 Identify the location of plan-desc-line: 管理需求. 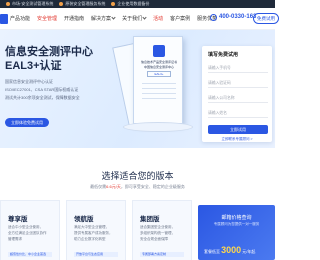
(15, 239).